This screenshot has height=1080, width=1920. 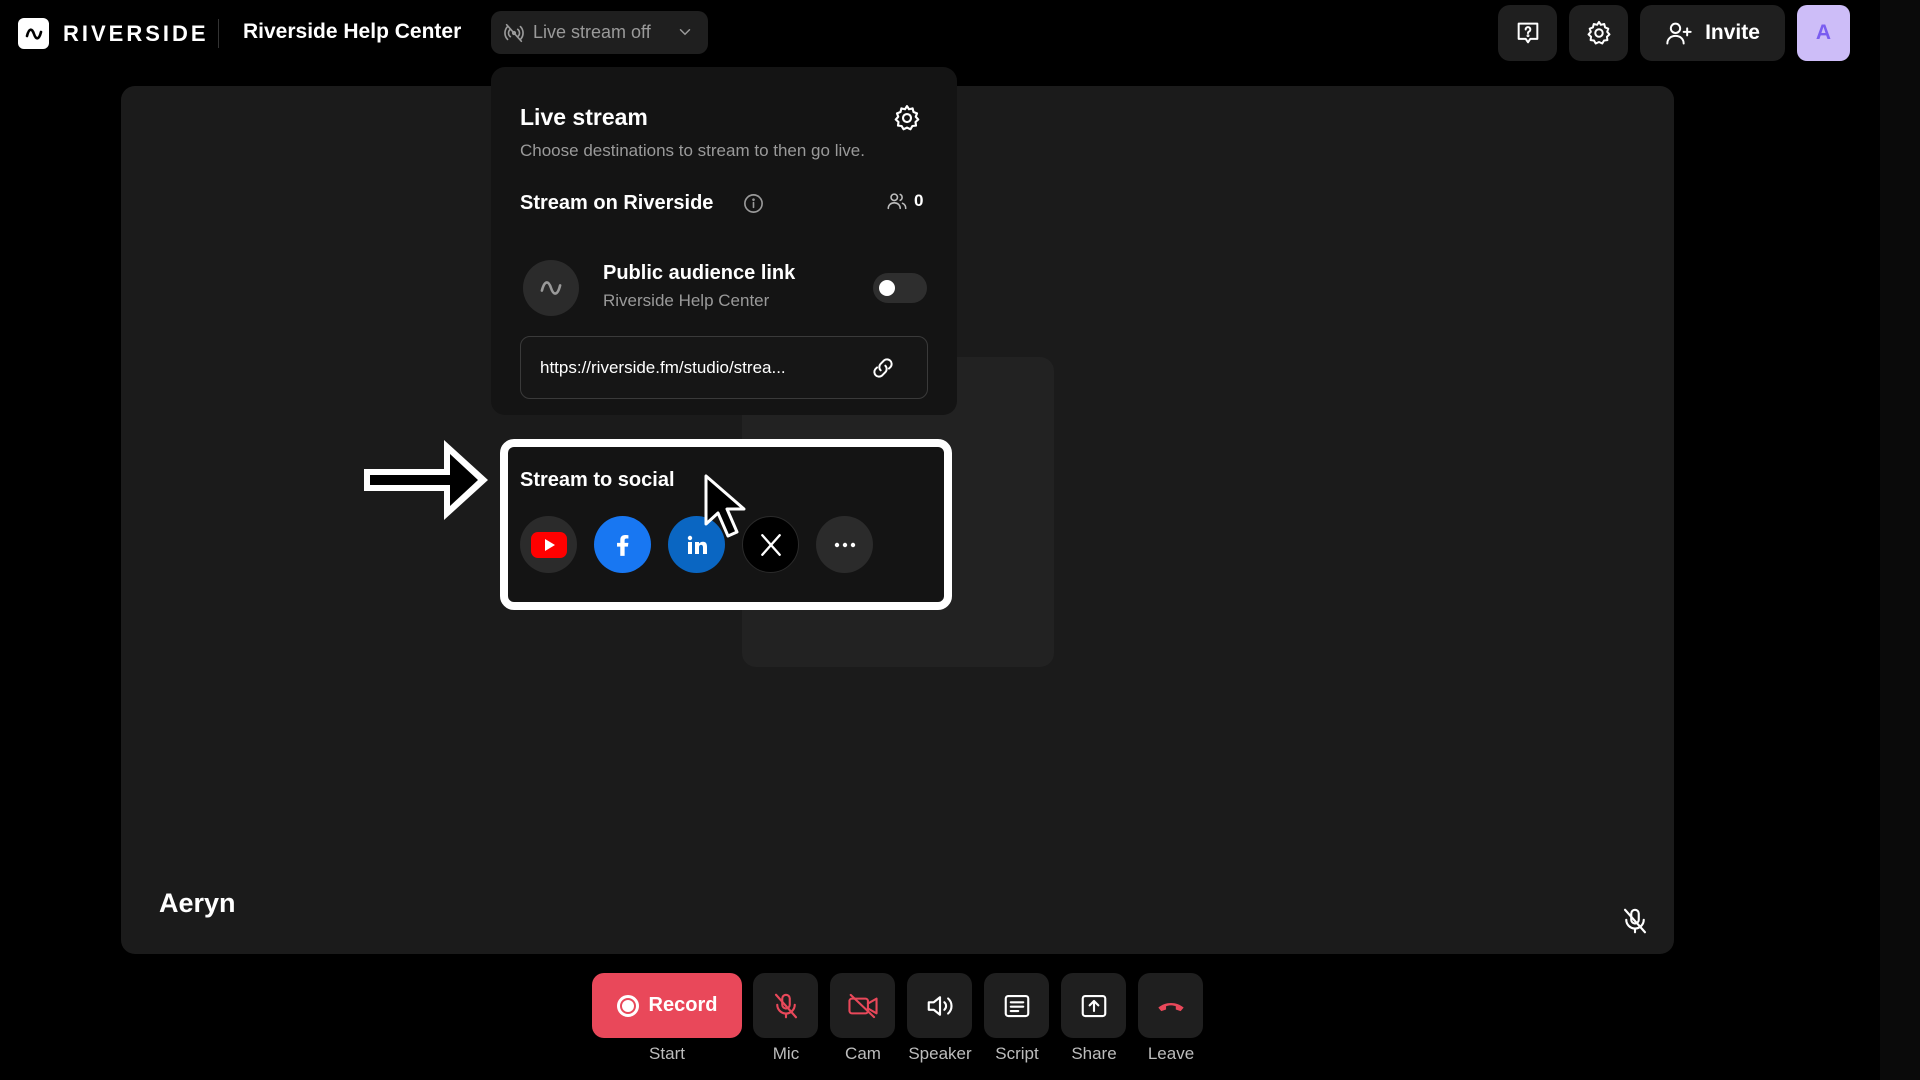 I want to click on divider, so click(x=218, y=33).